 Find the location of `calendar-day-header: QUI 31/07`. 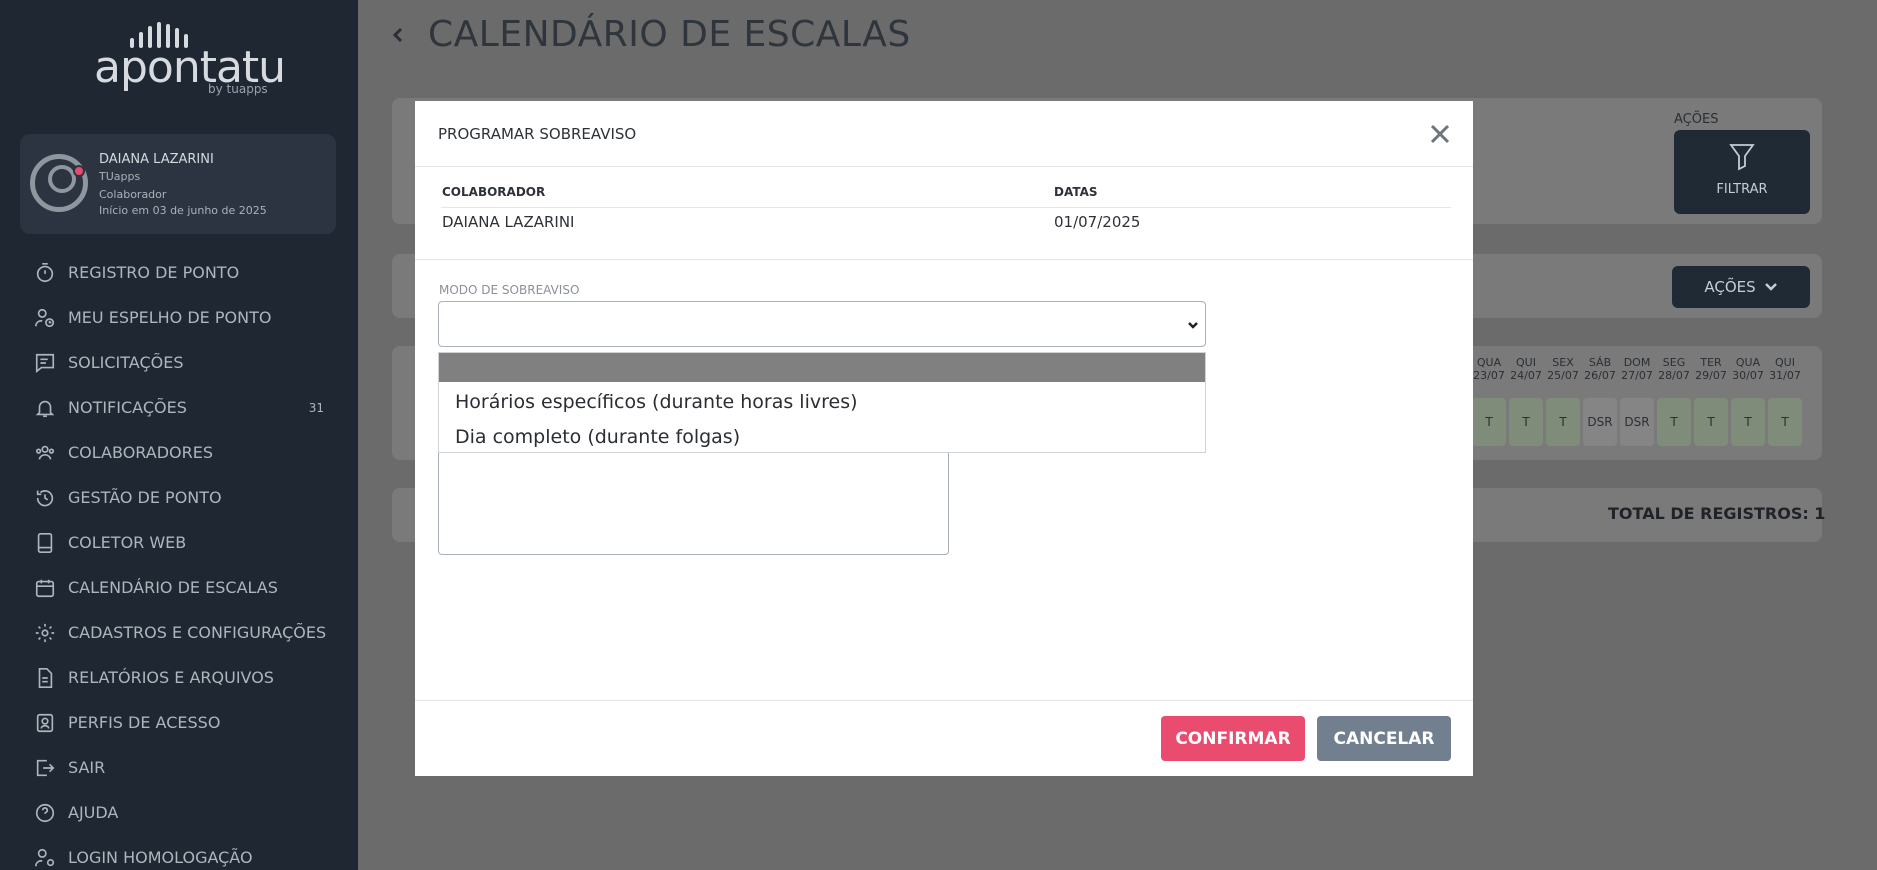

calendar-day-header: QUI 31/07 is located at coordinates (1785, 369).